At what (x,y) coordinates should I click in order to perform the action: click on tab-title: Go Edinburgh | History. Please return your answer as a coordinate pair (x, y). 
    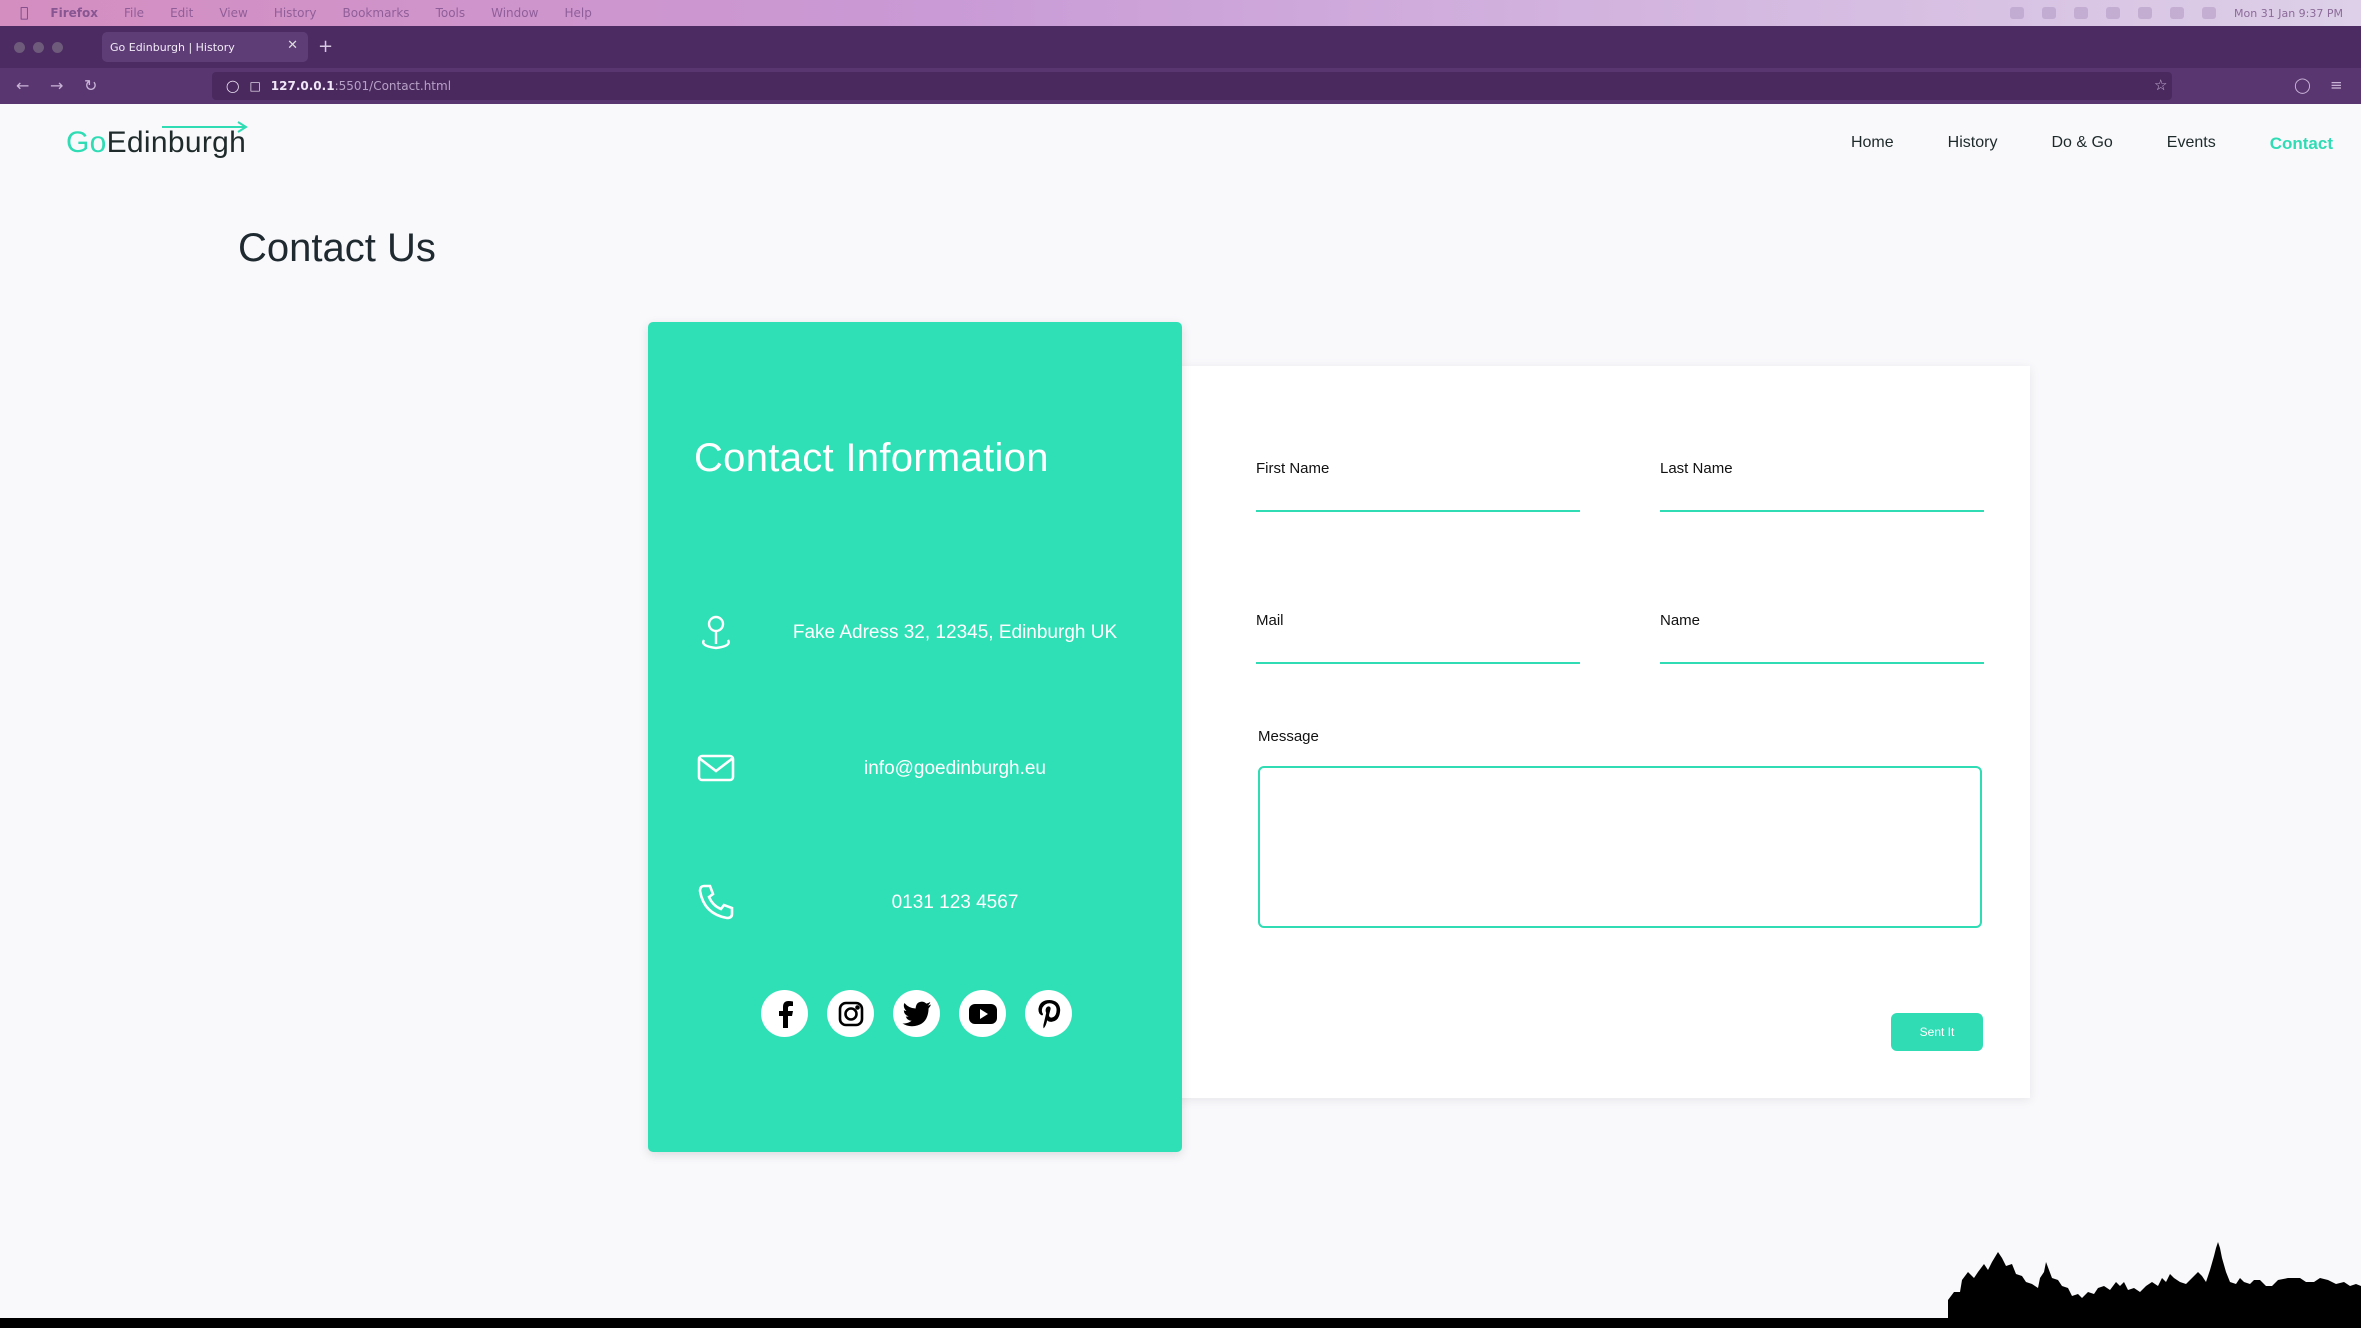
    Looking at the image, I should click on (172, 47).